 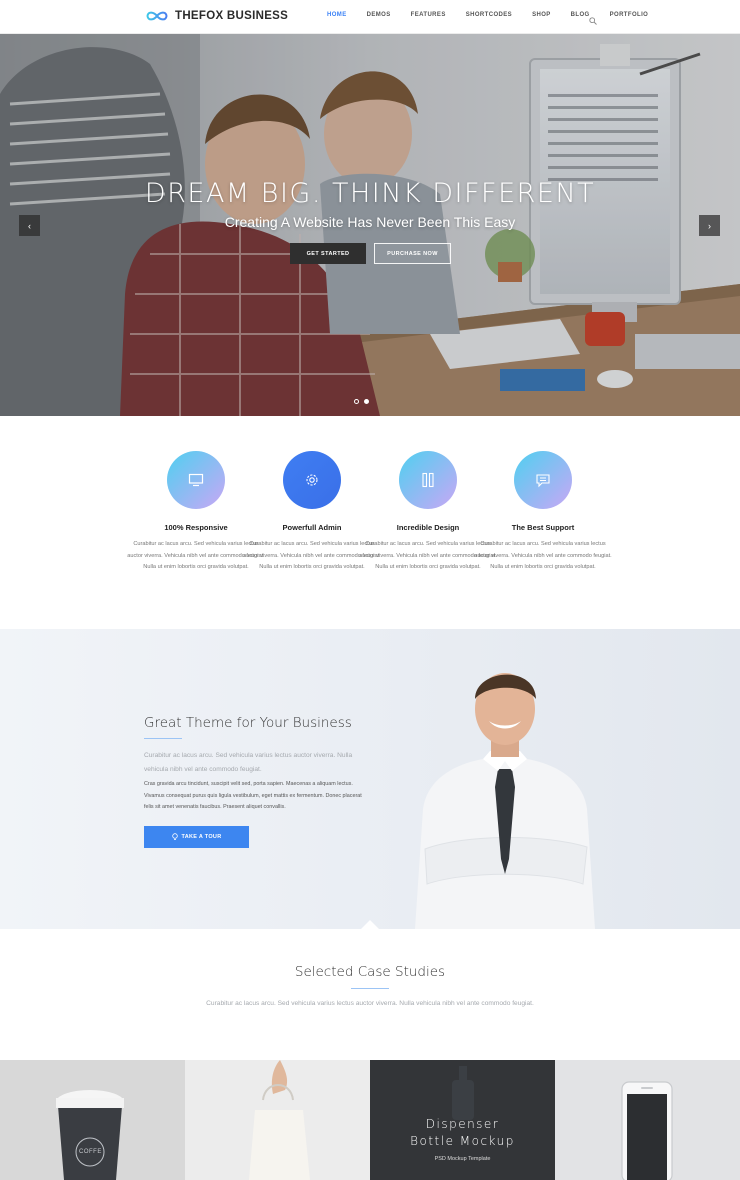 I want to click on nav-blog: BLOG, so click(x=580, y=15).